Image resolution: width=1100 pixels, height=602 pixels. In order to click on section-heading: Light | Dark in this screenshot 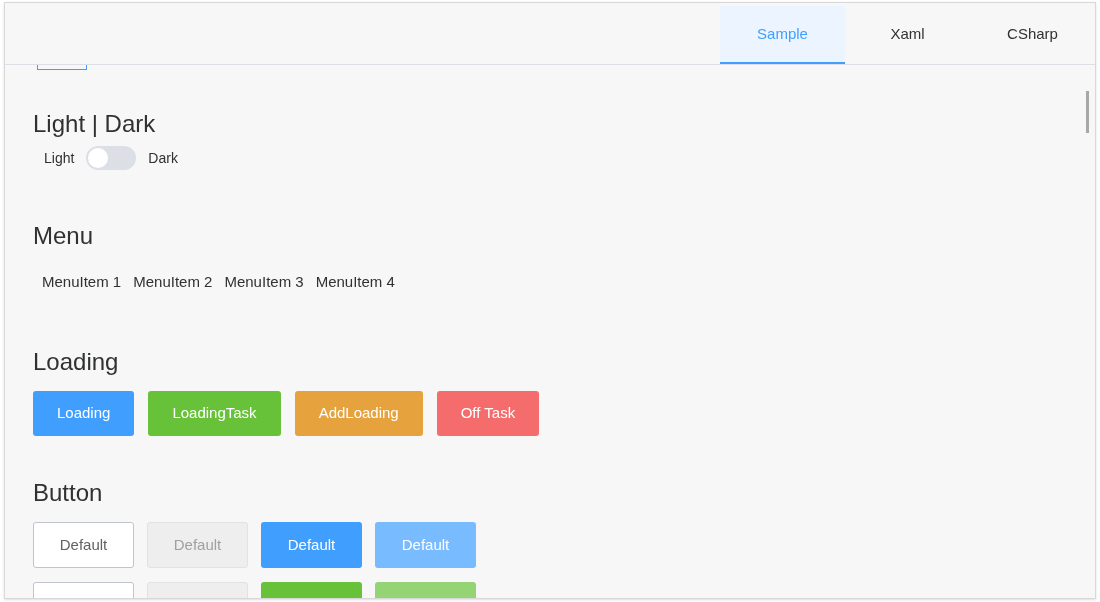, I will do `click(94, 124)`.